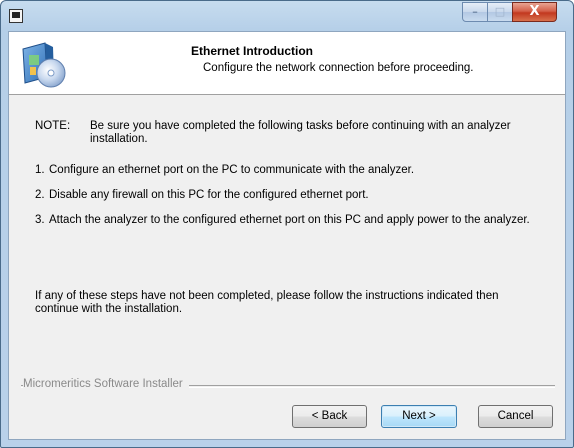 The image size is (574, 448). Describe the element at coordinates (515, 416) in the screenshot. I see `cancel-button: Cancel` at that location.